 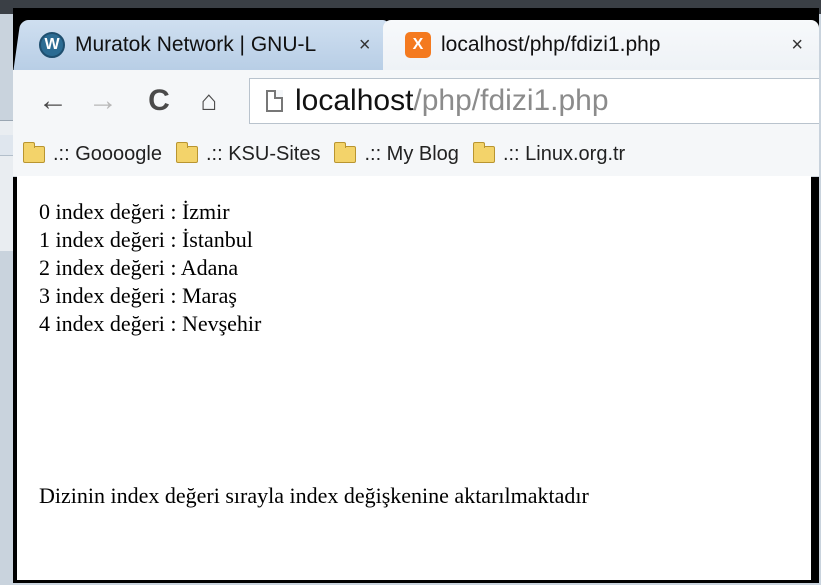 I want to click on list-item: 0 index değeri : İzmir, so click(x=134, y=211).